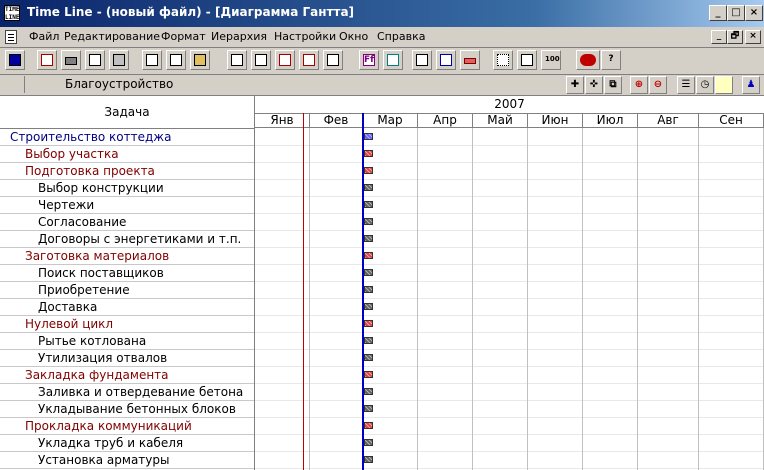 This screenshot has height=470, width=764. I want to click on task-row: Утилизация отвалов, so click(127, 358).